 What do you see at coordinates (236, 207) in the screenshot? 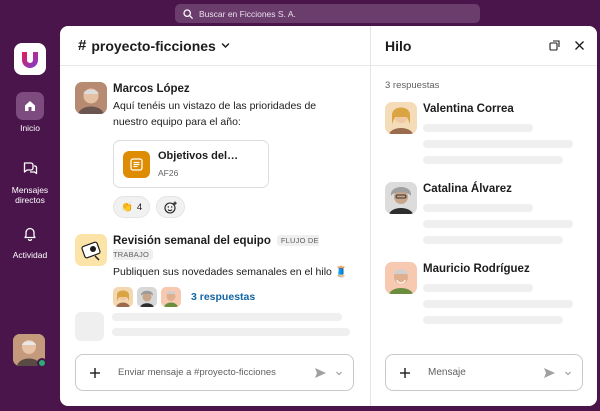
I see `reactions: 👏 4` at bounding box center [236, 207].